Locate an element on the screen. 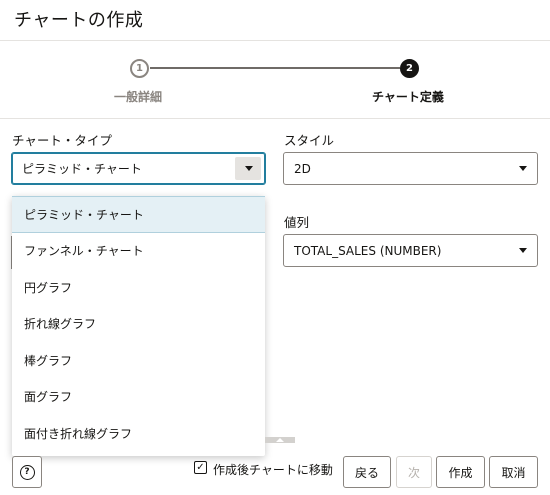  value-column-label: 値列 is located at coordinates (297, 222).